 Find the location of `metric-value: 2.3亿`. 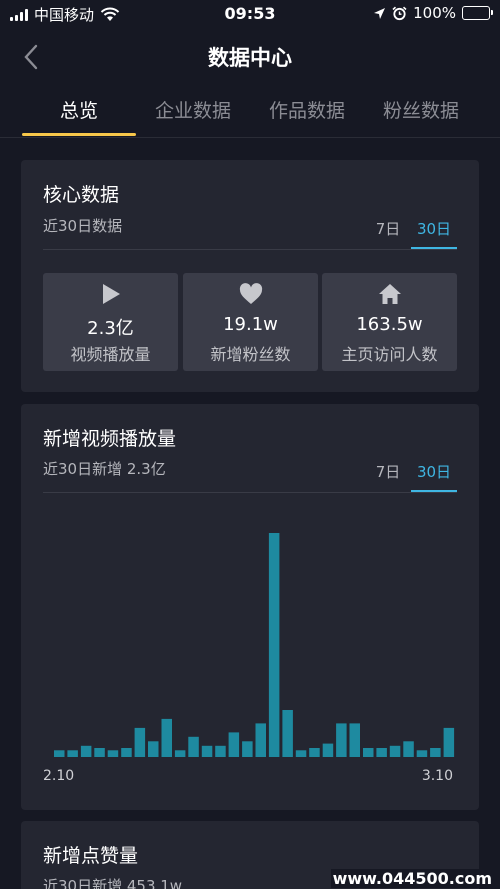

metric-value: 2.3亿 is located at coordinates (110, 328).